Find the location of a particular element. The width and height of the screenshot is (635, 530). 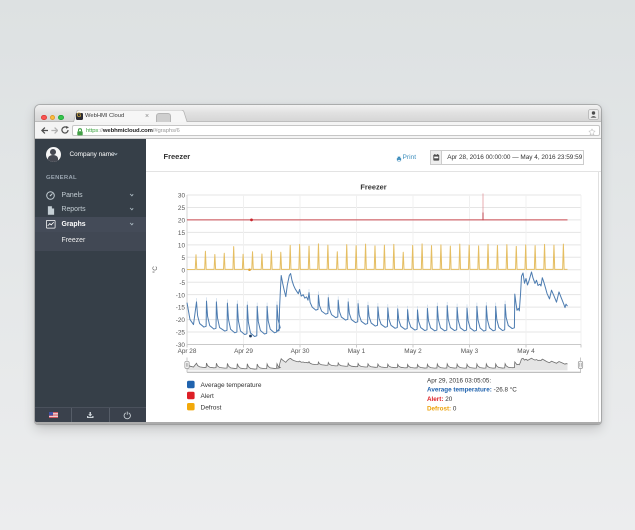

svg-text: -20 is located at coordinates (181, 320).